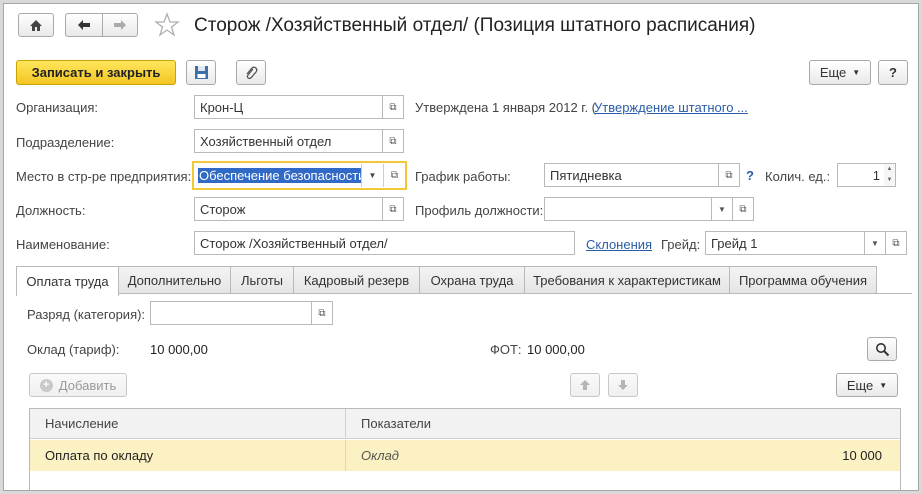 Image resolution: width=922 pixels, height=494 pixels. Describe the element at coordinates (96, 72) in the screenshot. I see `save-and-close-button: Записать и закрыть` at that location.